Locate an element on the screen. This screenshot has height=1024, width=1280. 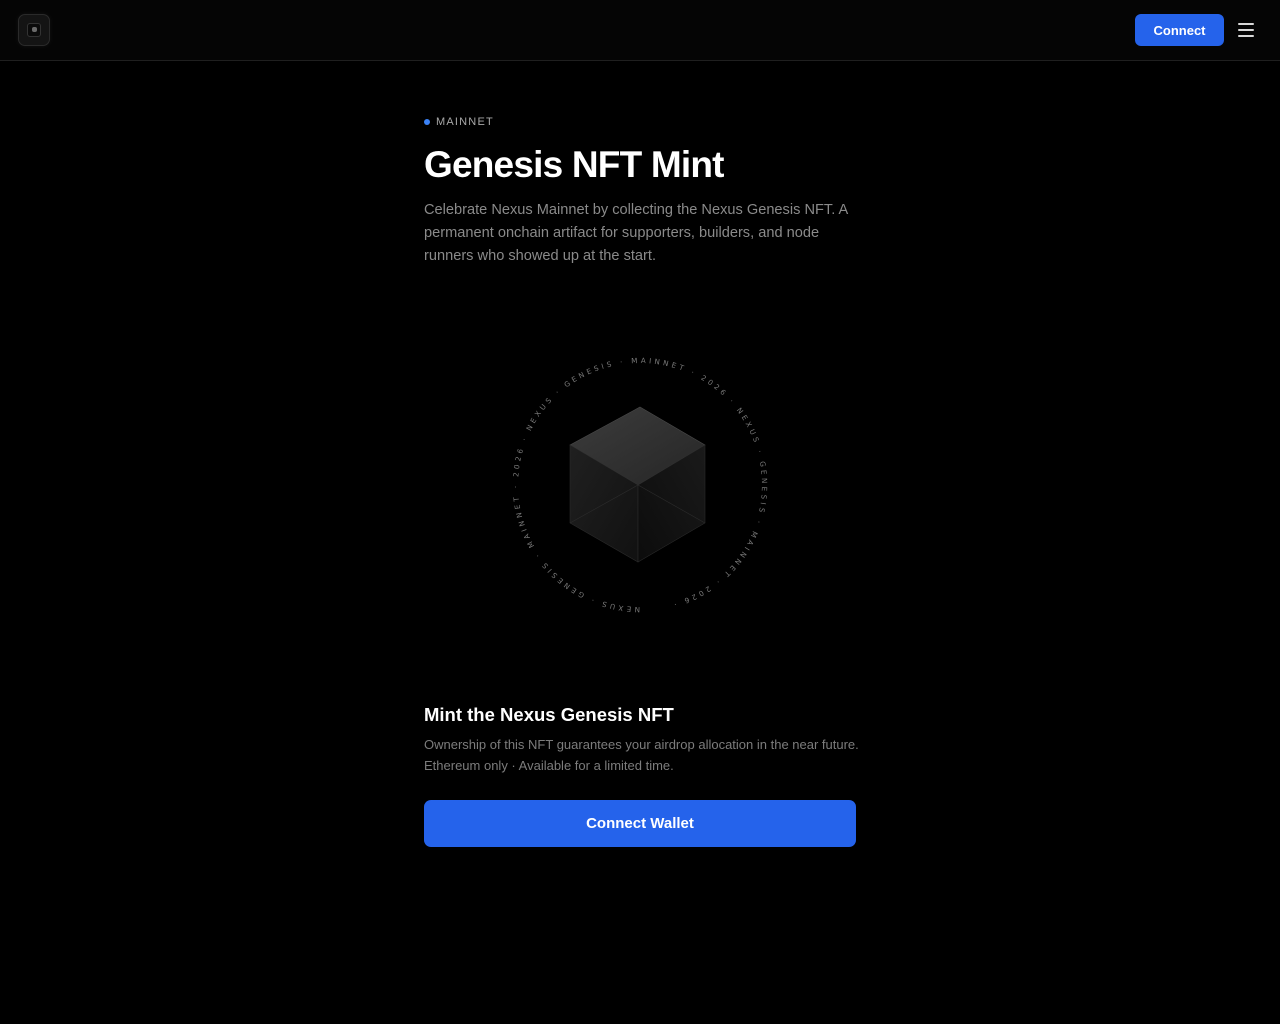
hexagonal-cube-icon is located at coordinates (637, 484).